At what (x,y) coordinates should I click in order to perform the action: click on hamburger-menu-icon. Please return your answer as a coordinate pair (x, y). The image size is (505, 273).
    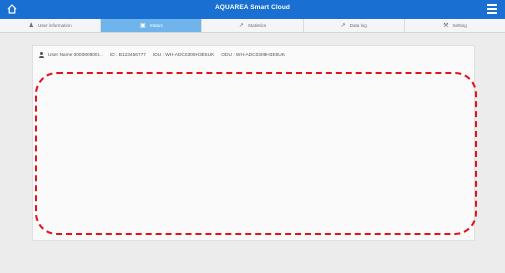
    Looking at the image, I should click on (492, 9).